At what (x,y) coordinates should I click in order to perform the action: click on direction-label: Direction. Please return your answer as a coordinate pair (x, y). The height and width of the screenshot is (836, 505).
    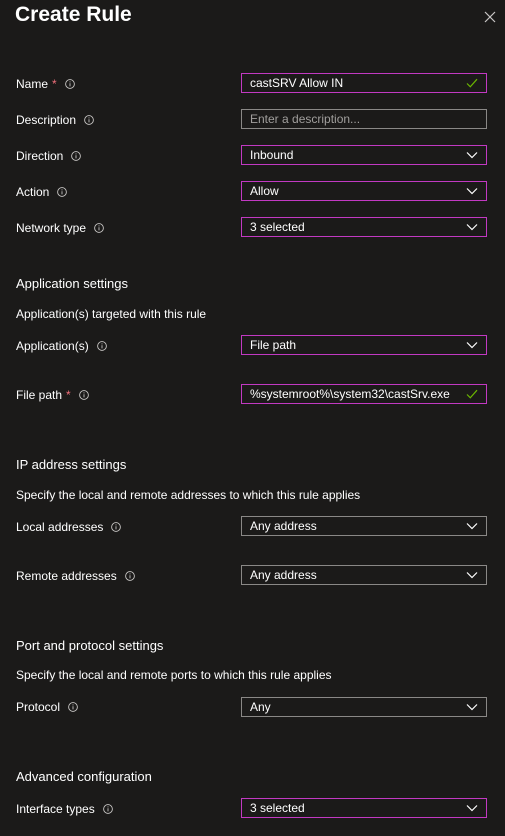
    Looking at the image, I should click on (48, 156).